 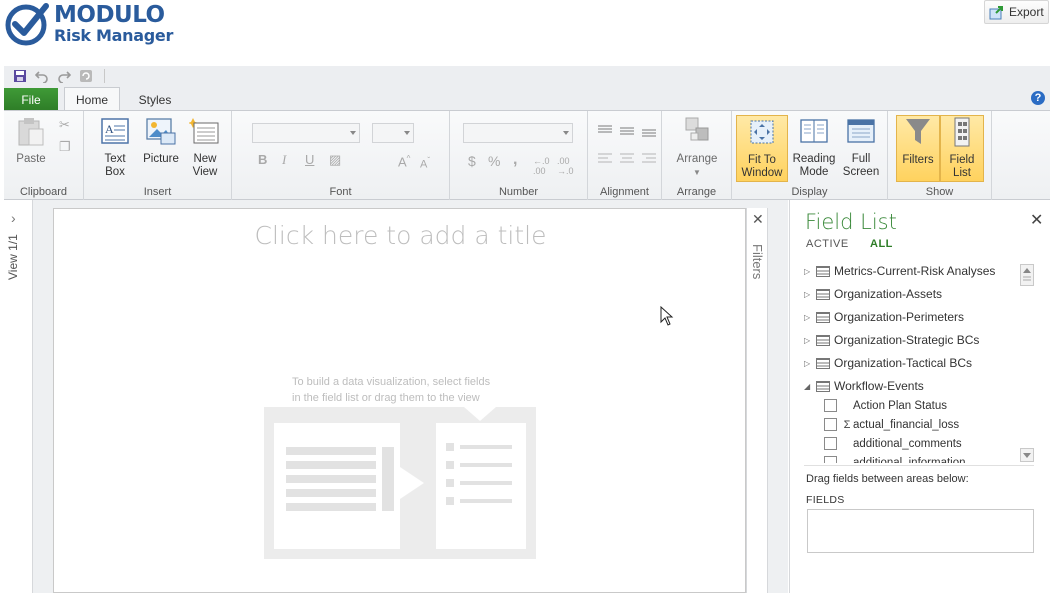 I want to click on paste-button: Paste, so click(x=31, y=148).